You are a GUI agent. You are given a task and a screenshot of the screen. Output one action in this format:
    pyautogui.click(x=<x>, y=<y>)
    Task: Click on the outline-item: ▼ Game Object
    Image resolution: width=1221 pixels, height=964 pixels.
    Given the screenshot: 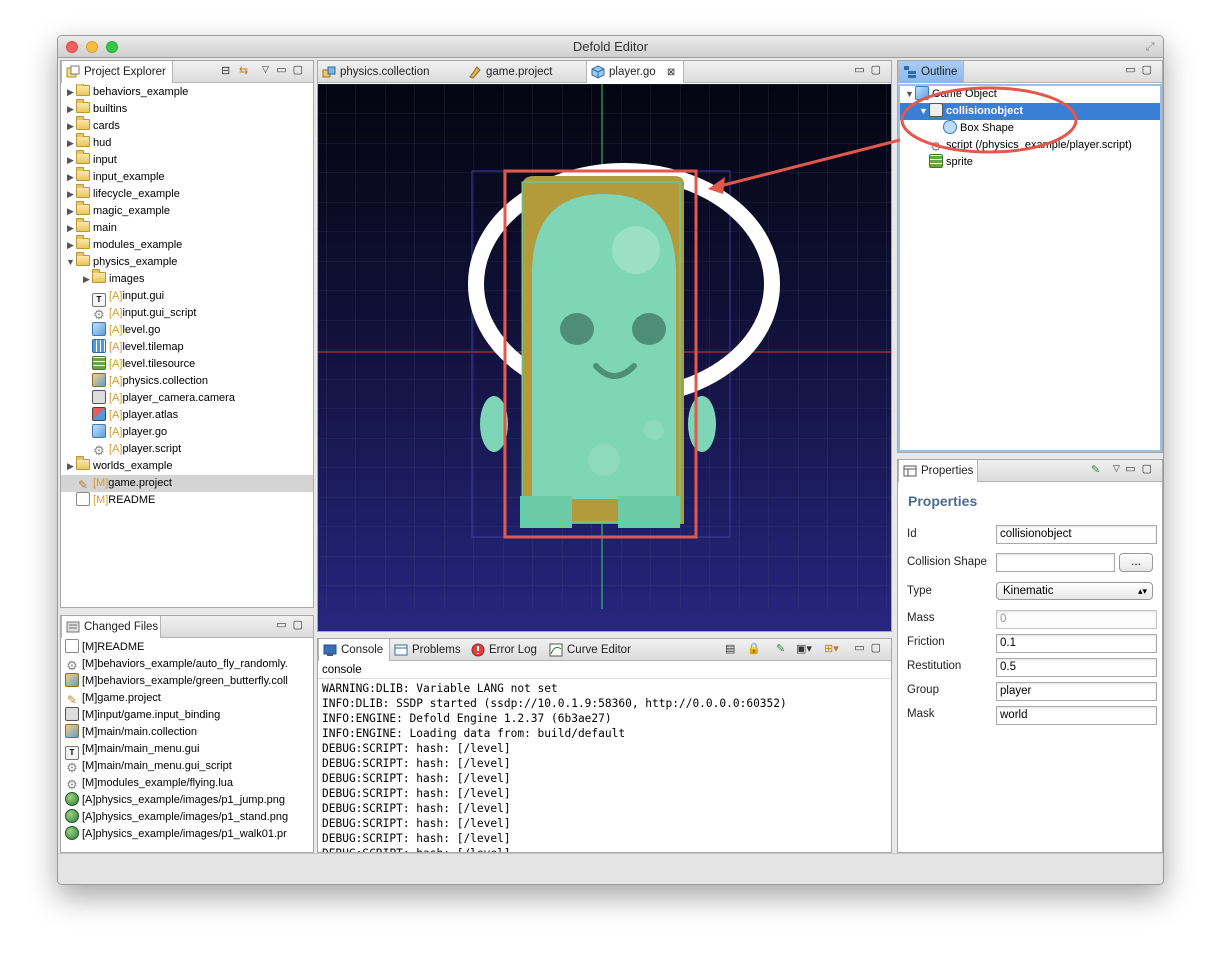 What is the action you would take?
    pyautogui.click(x=1030, y=94)
    